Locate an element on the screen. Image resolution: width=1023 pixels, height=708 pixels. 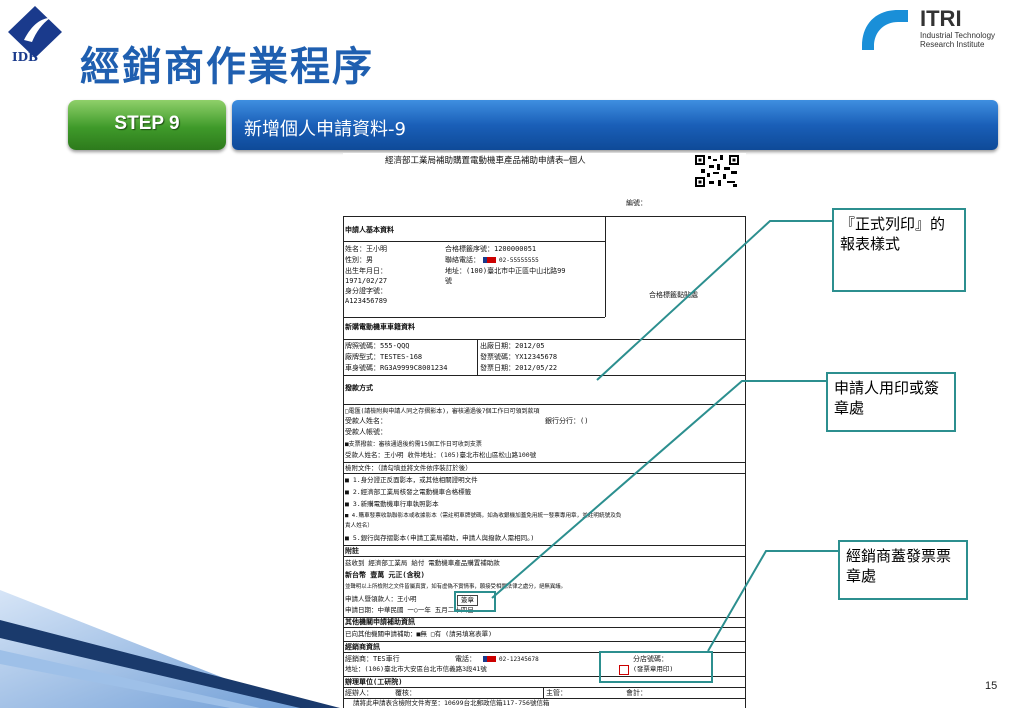
page-number: 15 is located at coordinates (991, 686).